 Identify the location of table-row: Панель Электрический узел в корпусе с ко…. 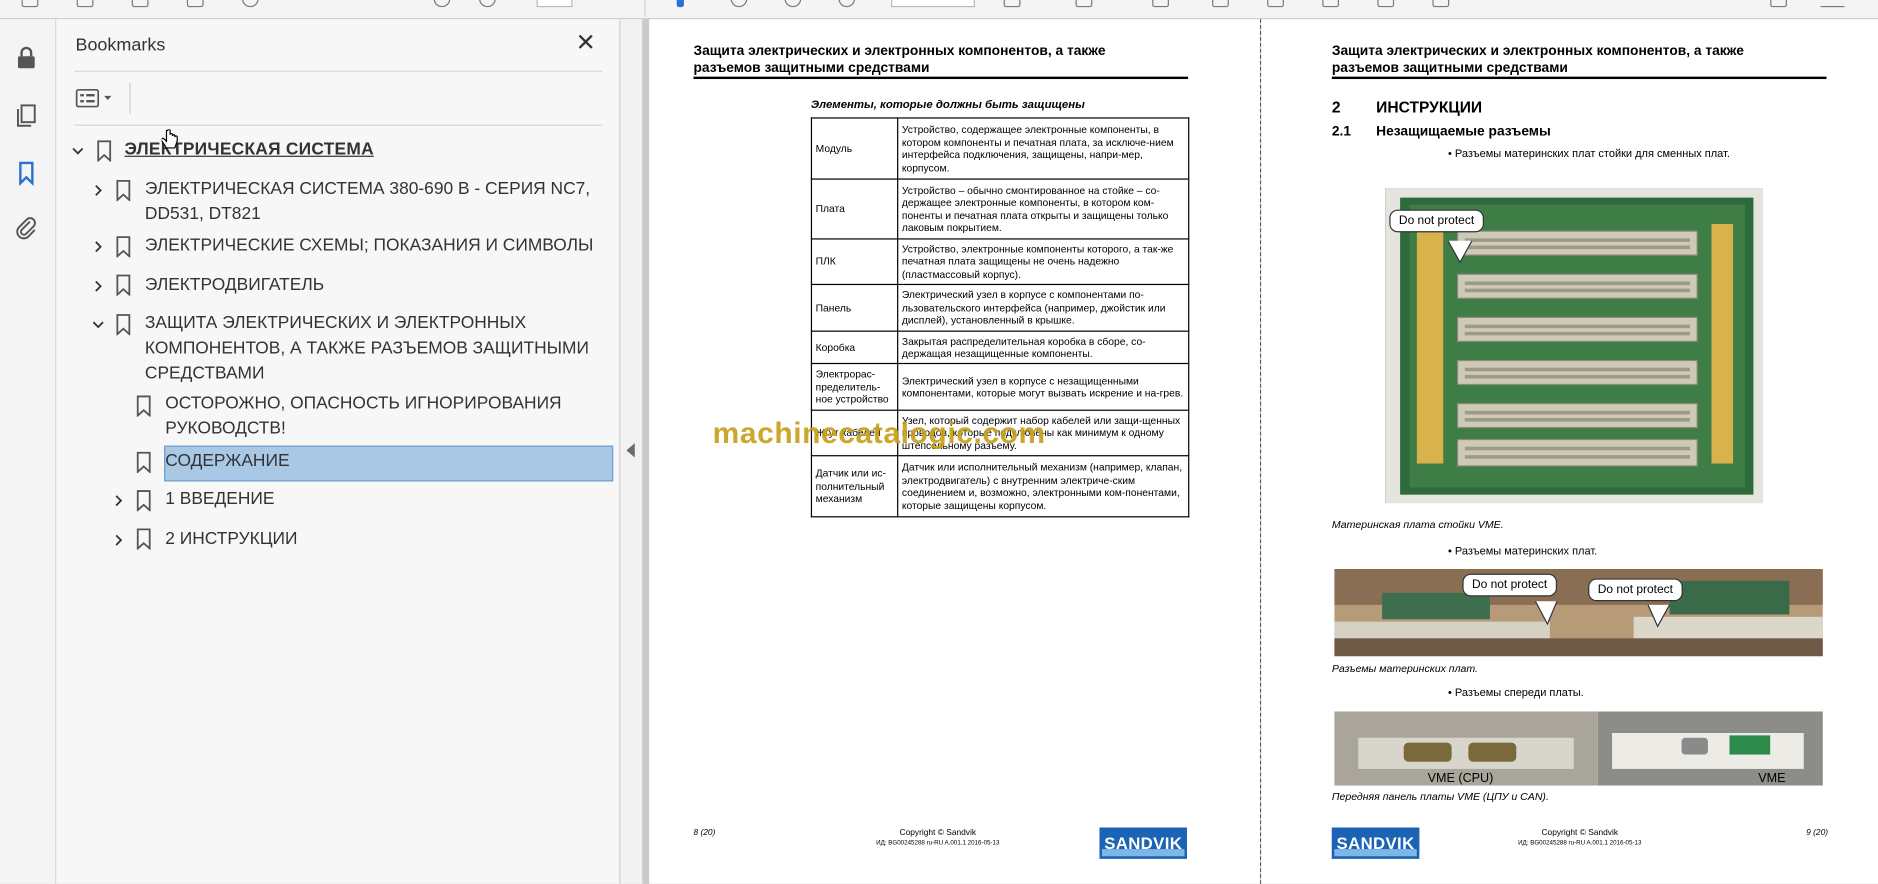
(1000, 307).